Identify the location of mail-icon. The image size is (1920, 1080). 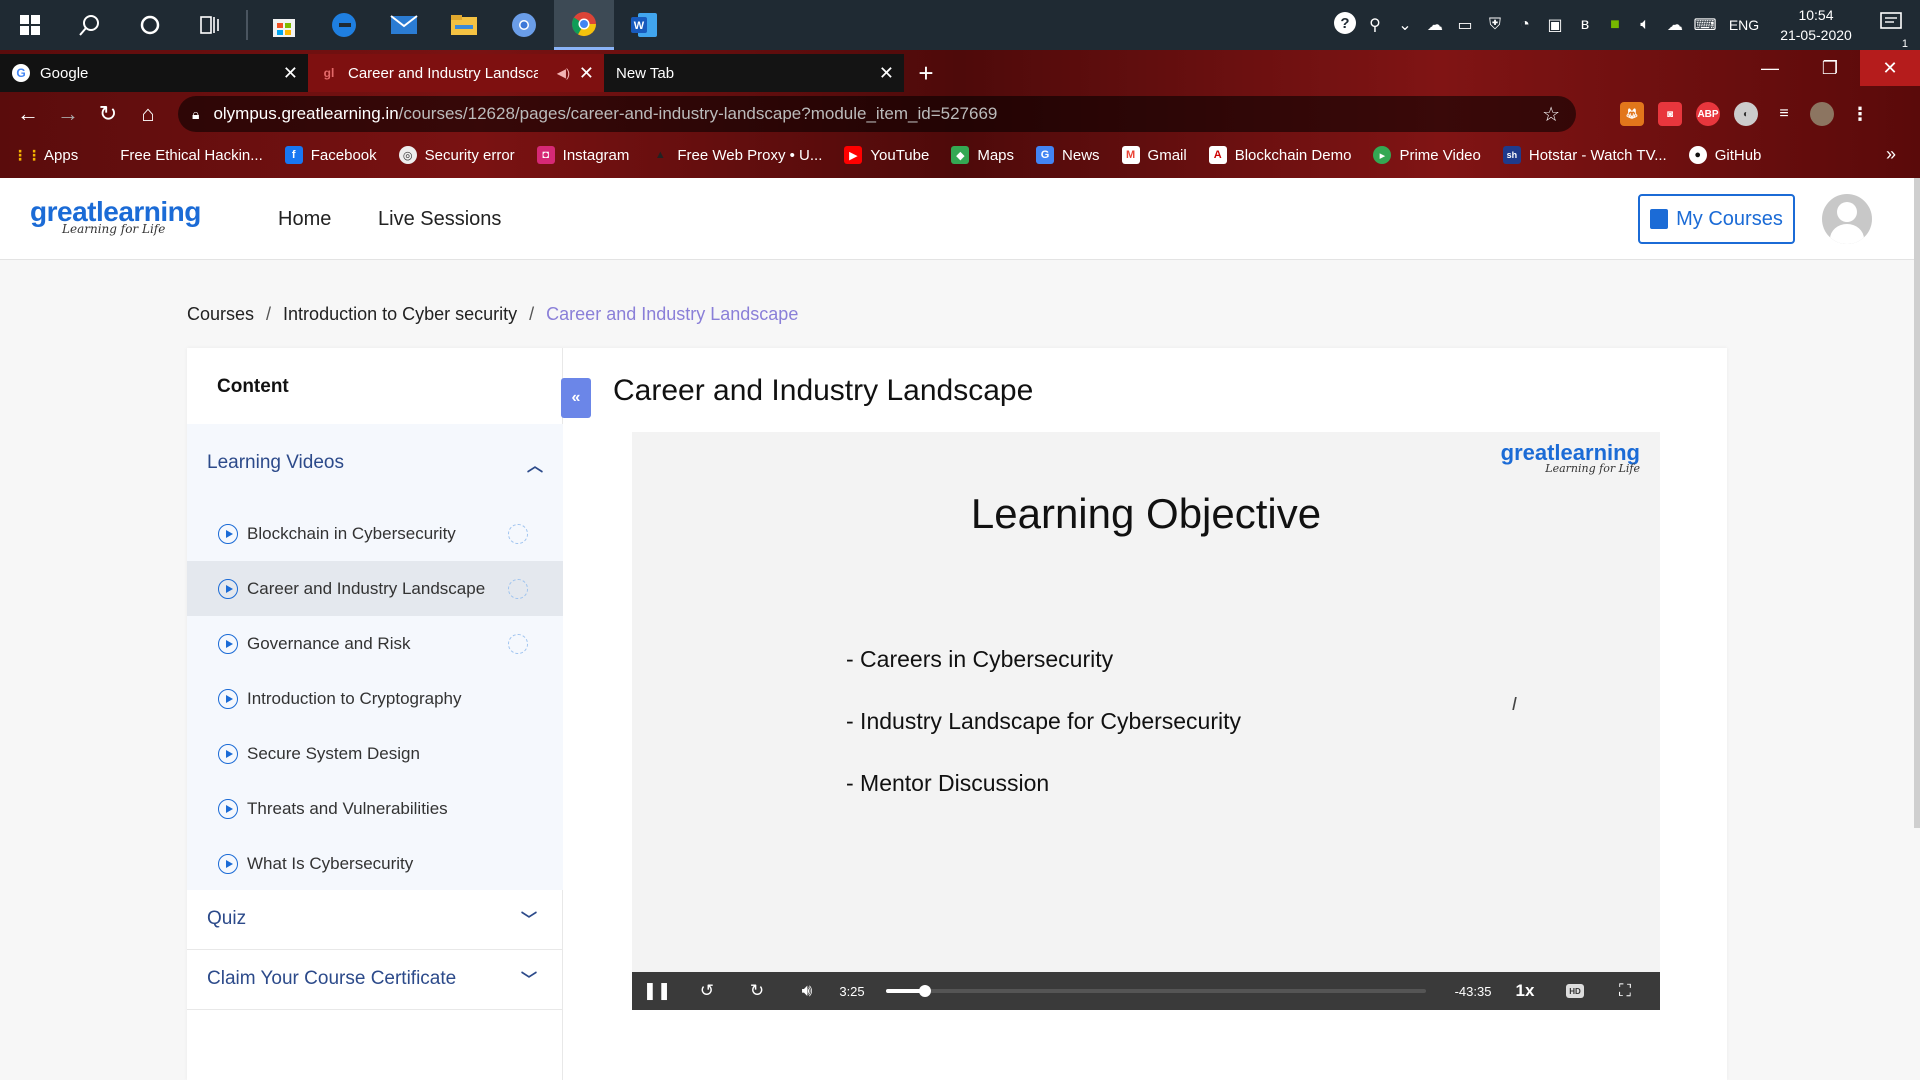
(404, 25).